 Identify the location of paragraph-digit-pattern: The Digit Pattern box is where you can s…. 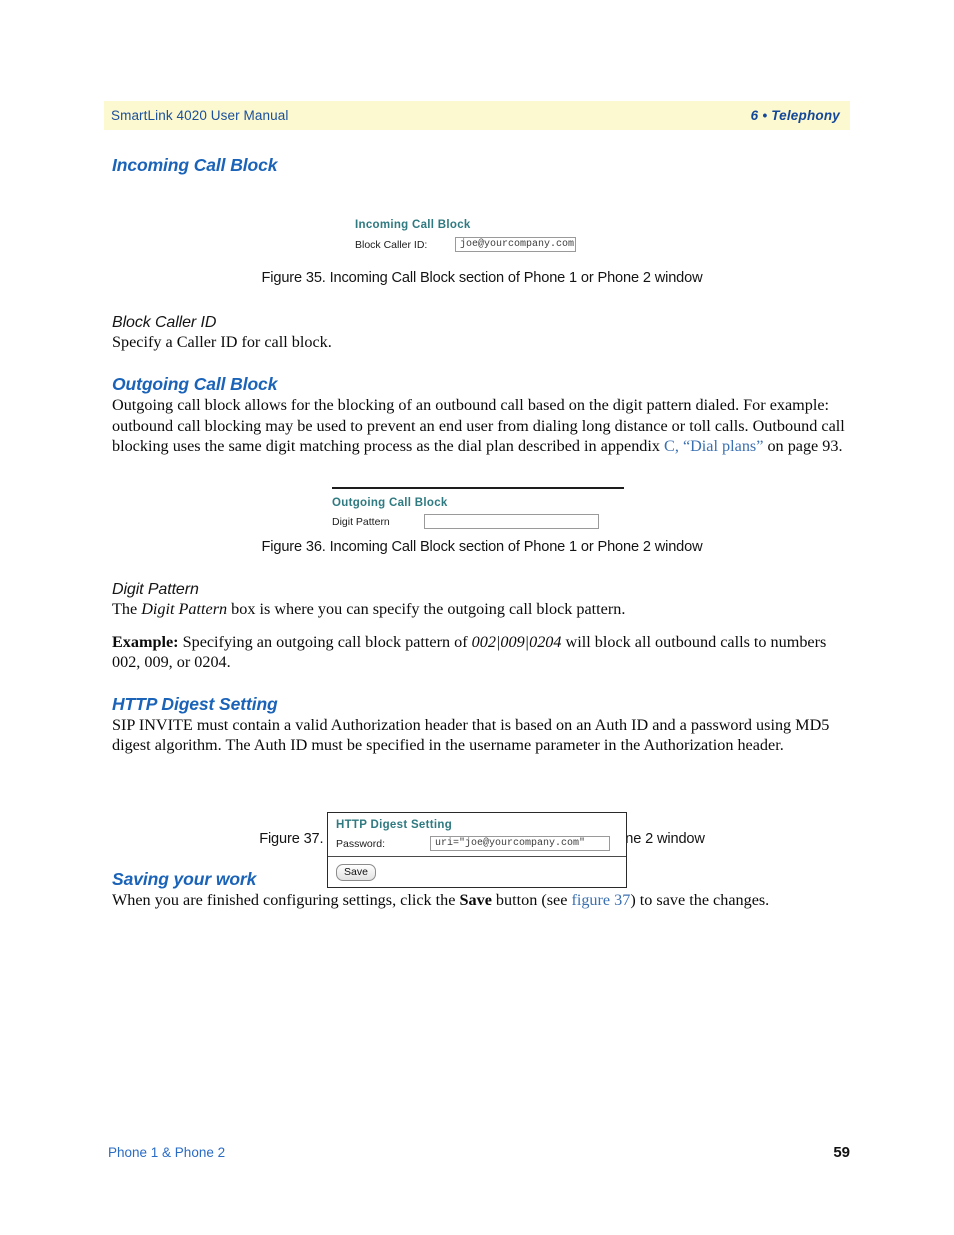
(482, 609).